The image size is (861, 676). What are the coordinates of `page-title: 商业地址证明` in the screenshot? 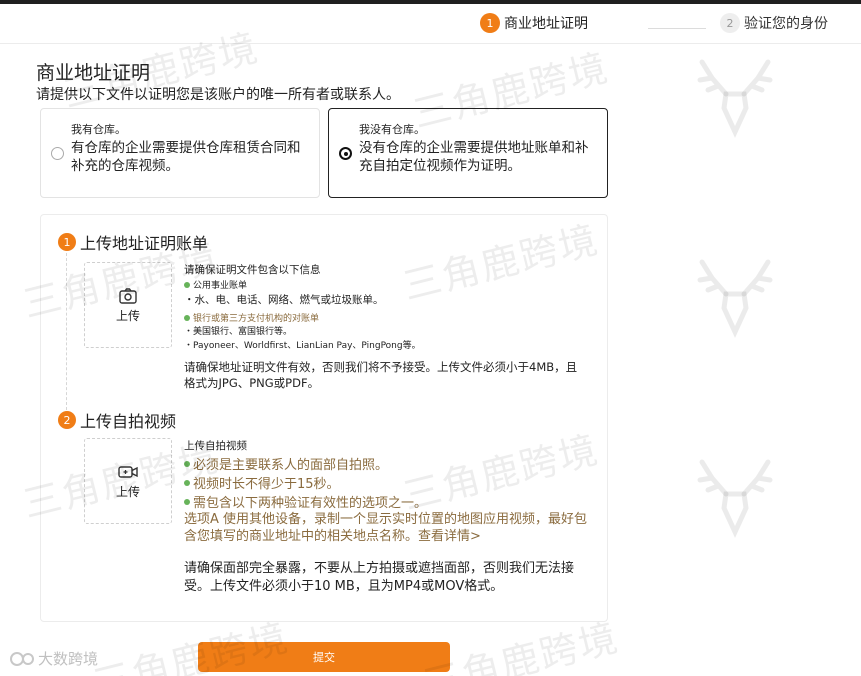 It's located at (93, 73).